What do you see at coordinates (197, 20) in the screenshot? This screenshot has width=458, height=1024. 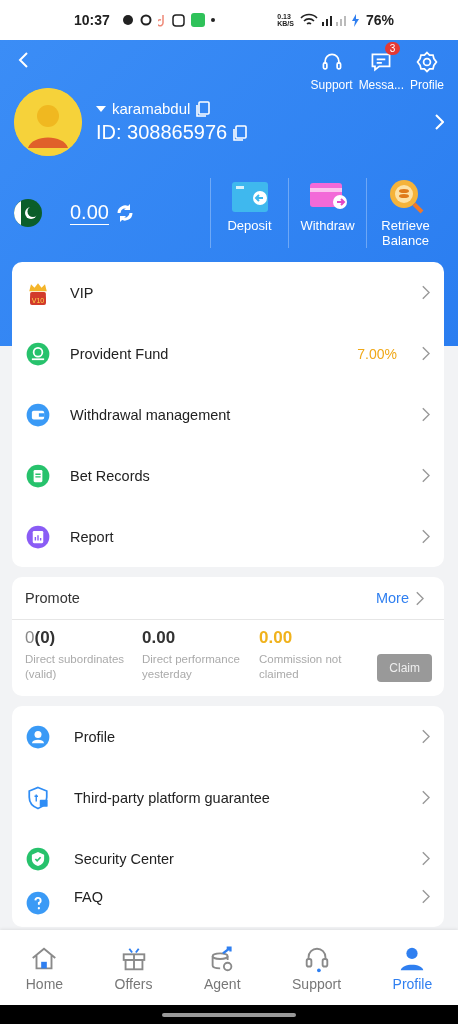 I see `app-icon` at bounding box center [197, 20].